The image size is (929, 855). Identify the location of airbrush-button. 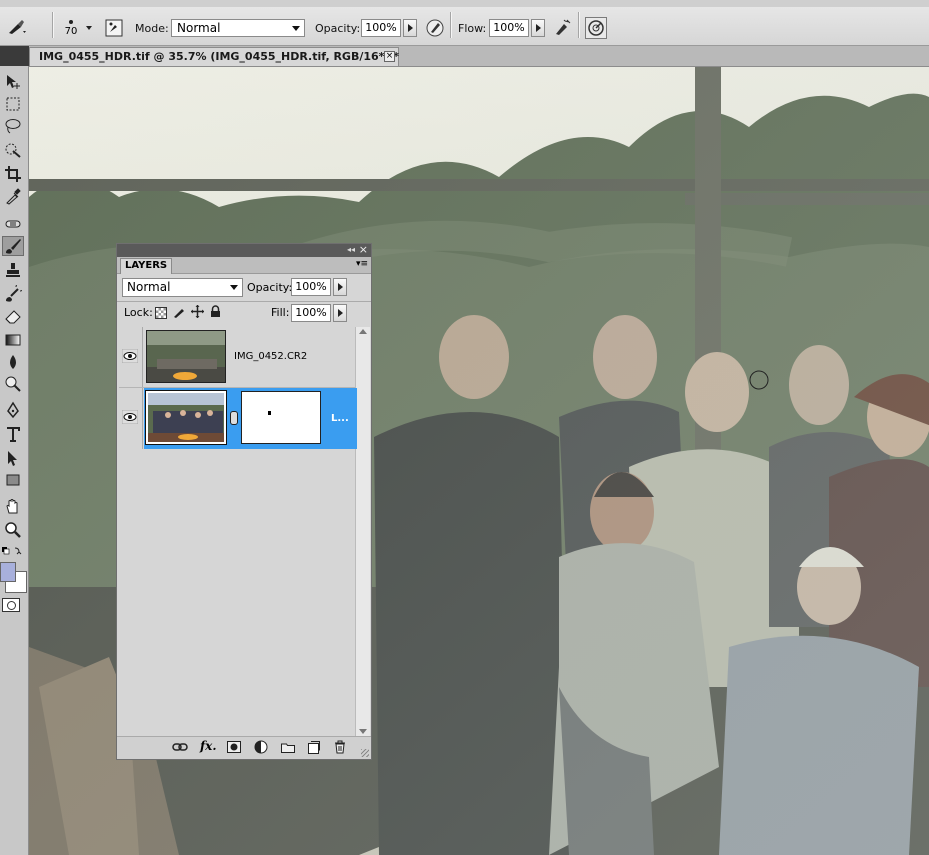
(562, 28).